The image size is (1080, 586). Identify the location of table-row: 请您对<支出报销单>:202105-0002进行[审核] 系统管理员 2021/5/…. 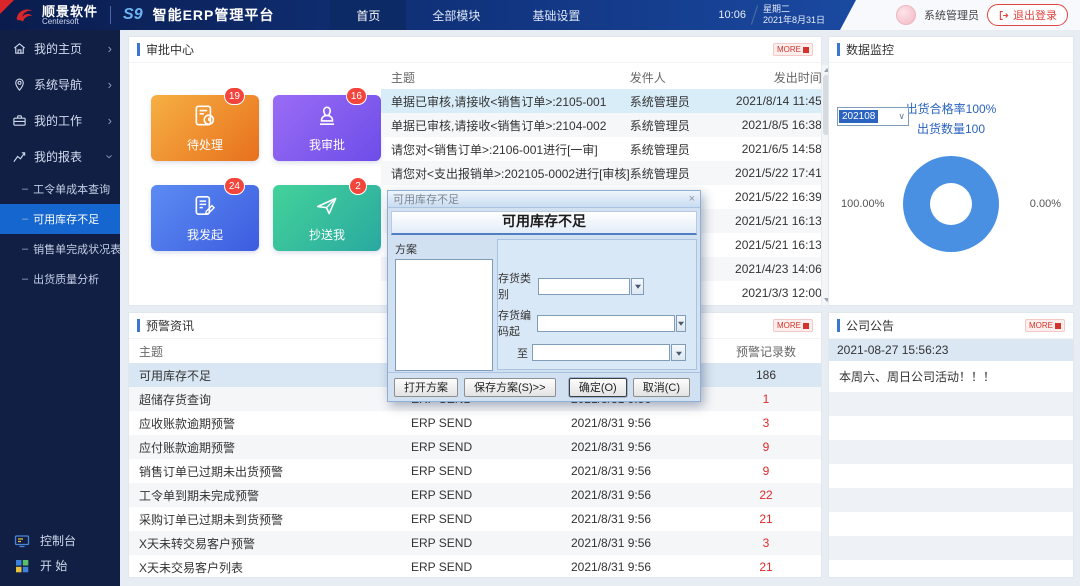
(603, 173).